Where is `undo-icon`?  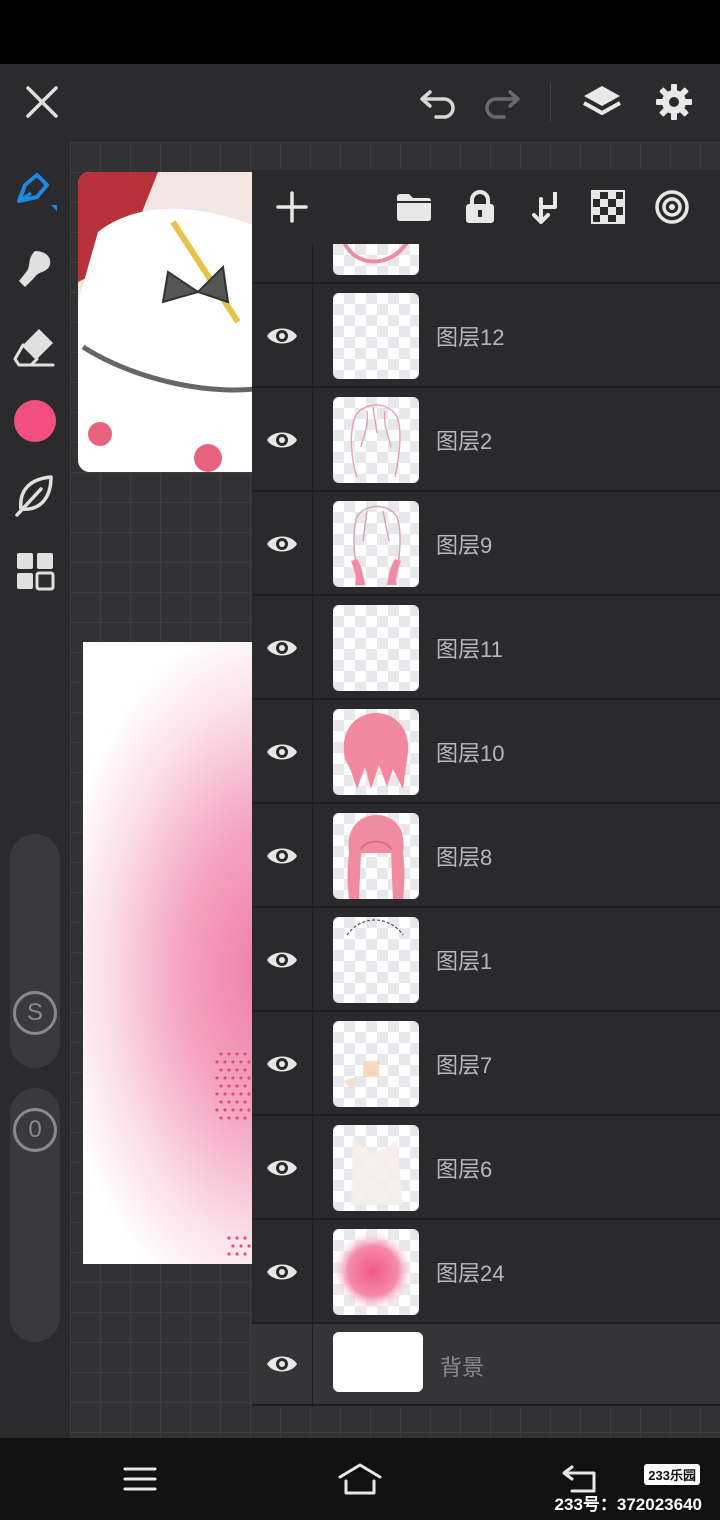
undo-icon is located at coordinates (437, 104).